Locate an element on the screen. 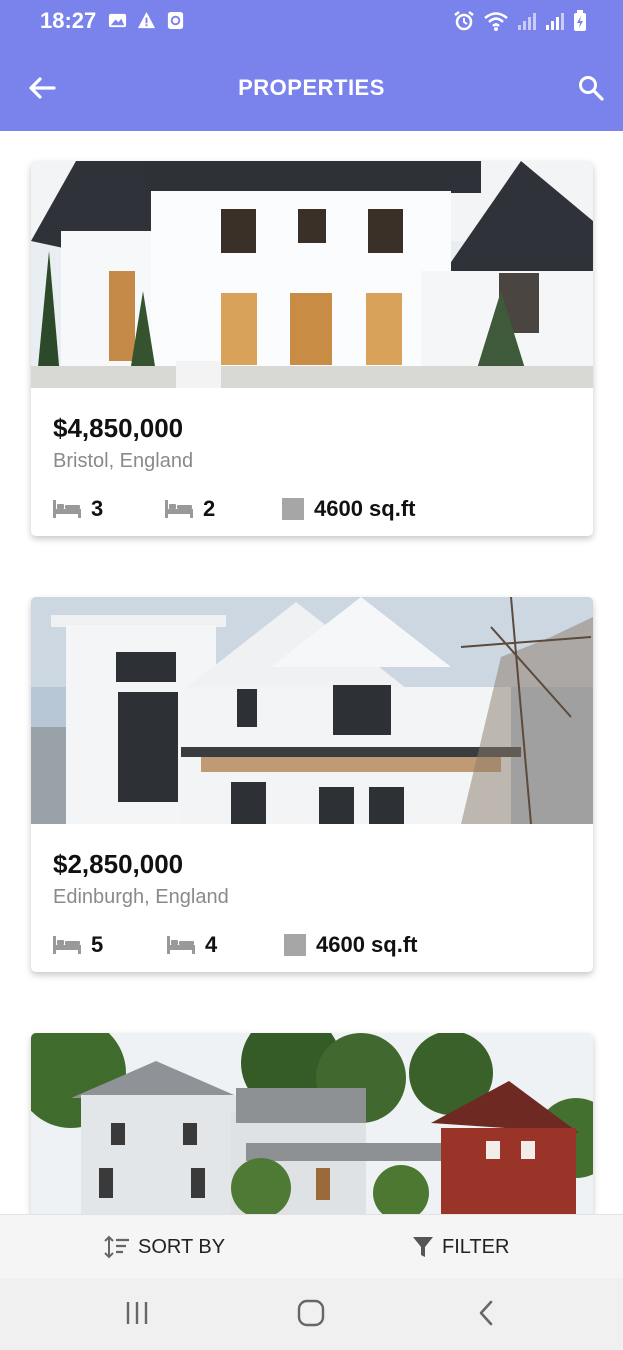 The image size is (623, 1350). property-photo is located at coordinates (312, 1124).